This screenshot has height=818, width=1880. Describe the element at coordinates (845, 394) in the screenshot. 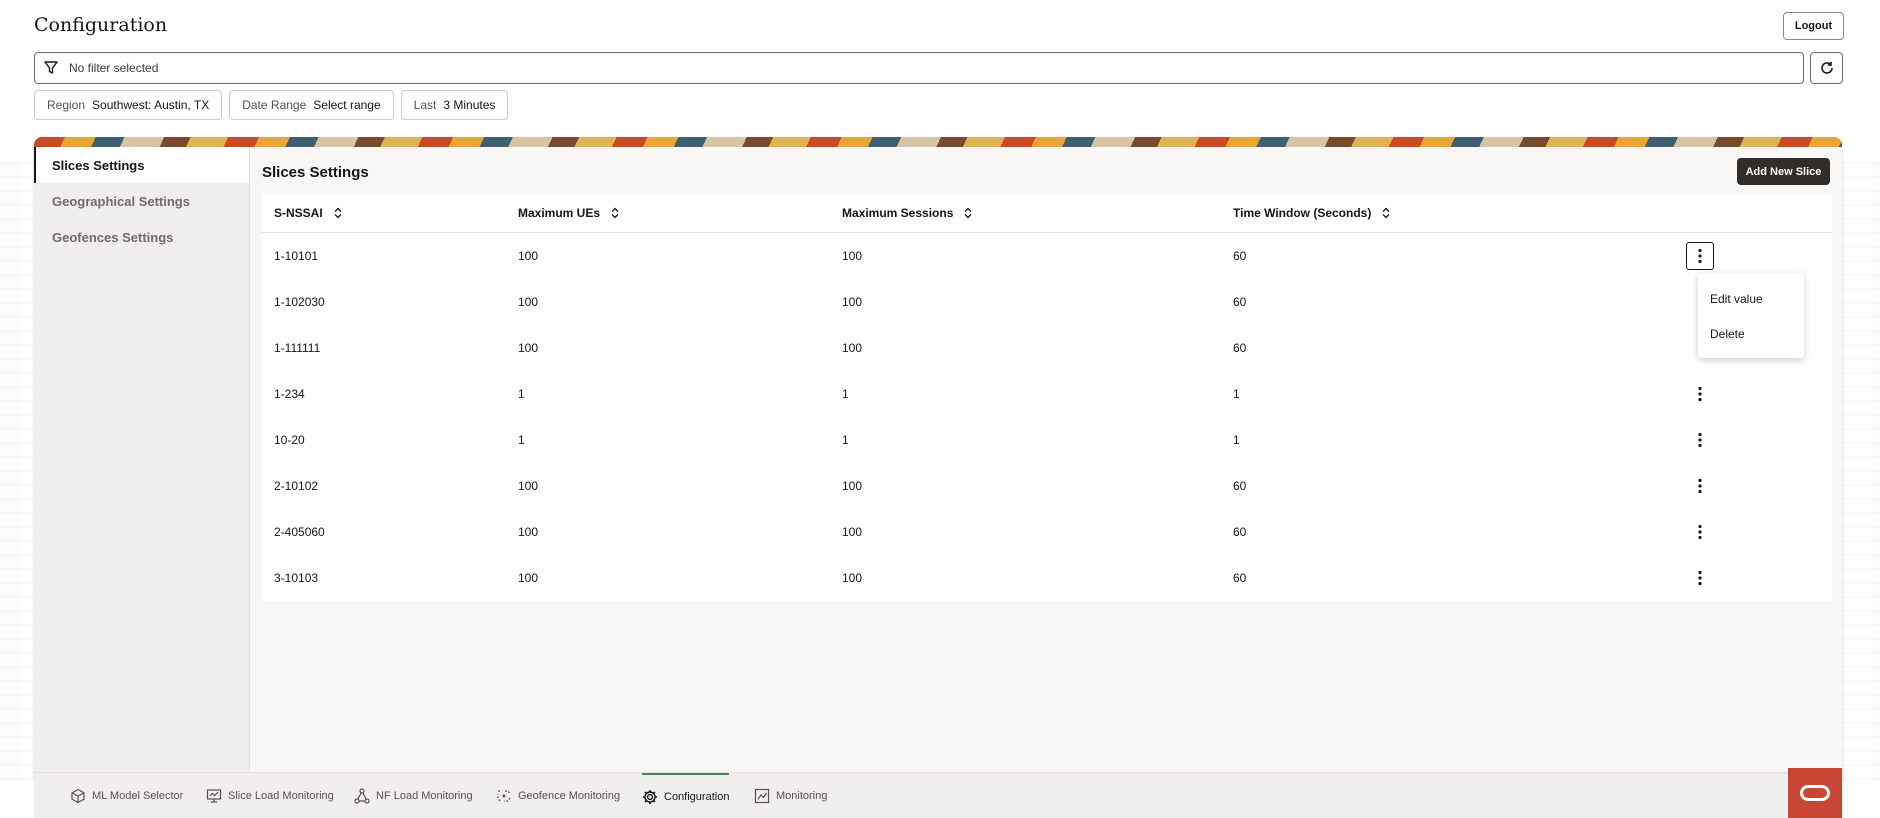

I see `cell-max-sessions: 1` at that location.